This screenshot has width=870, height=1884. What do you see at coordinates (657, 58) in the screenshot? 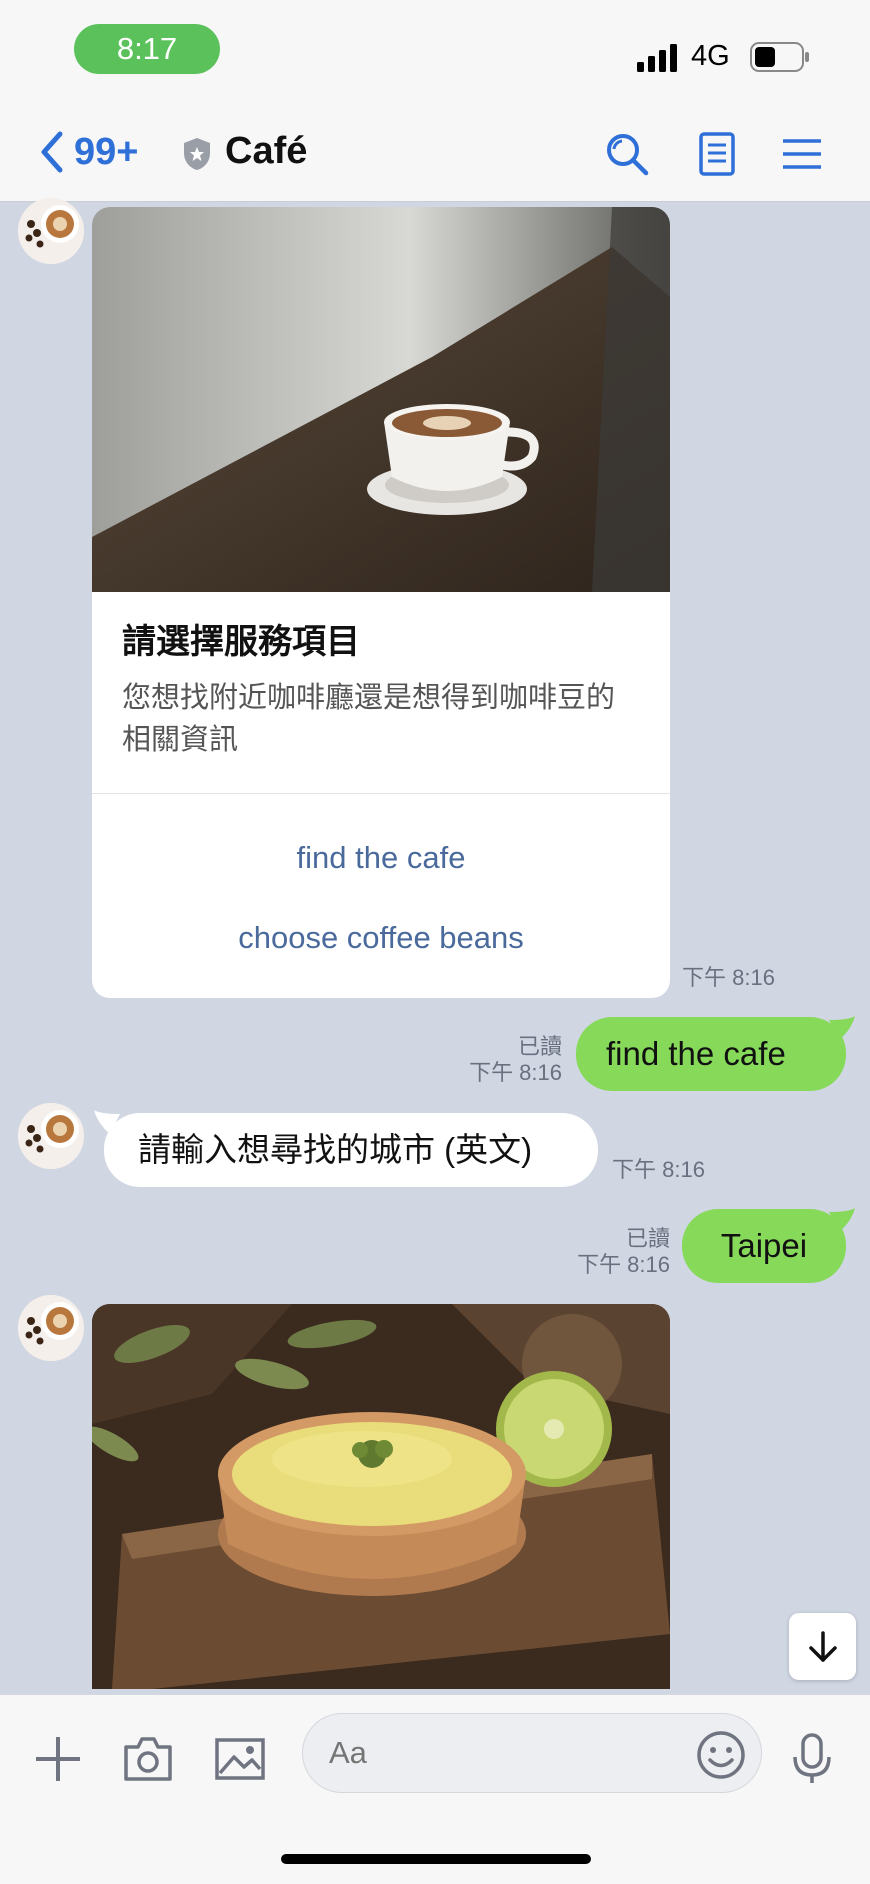
I see `signal-icon` at bounding box center [657, 58].